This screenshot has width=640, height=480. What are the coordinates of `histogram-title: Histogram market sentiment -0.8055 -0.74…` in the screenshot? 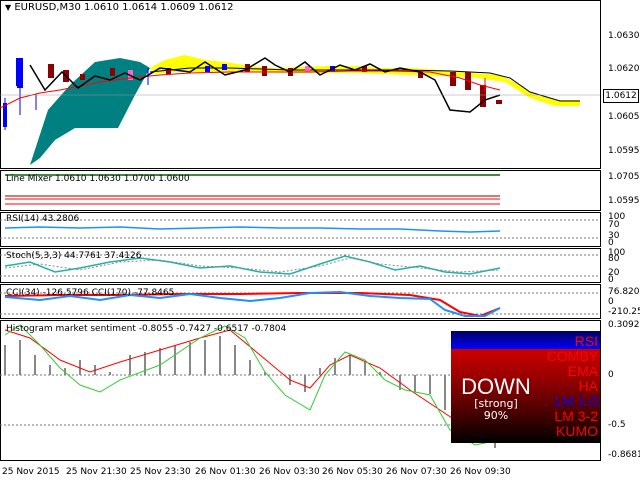 It's located at (146, 329).